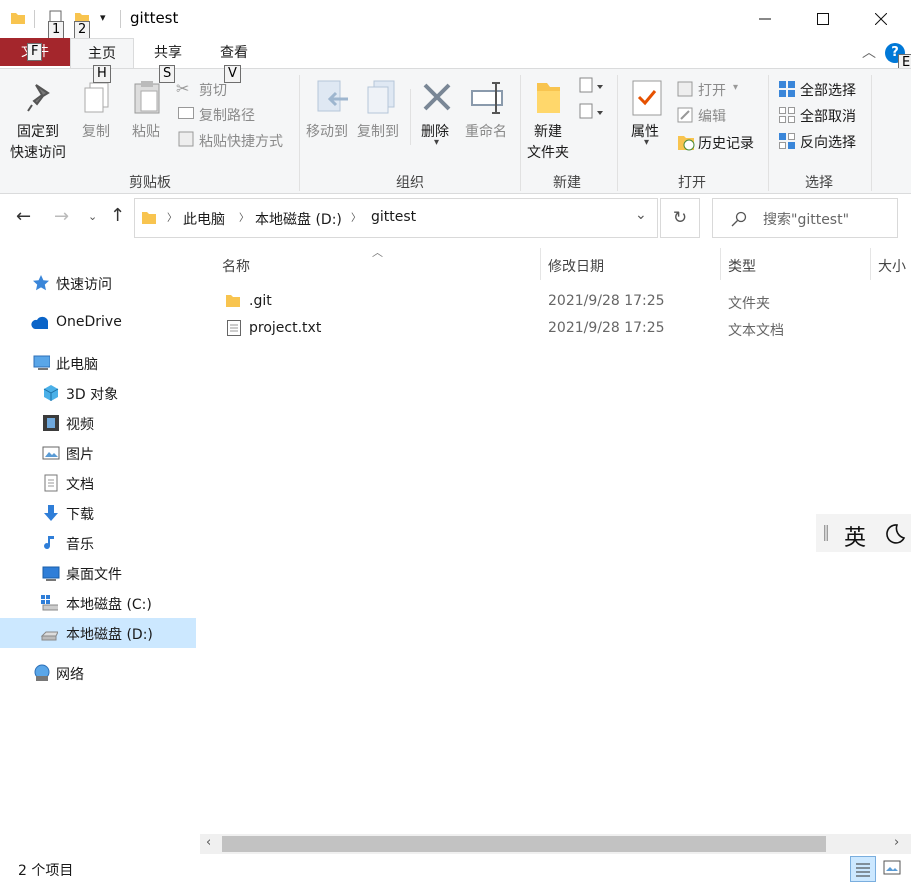 The width and height of the screenshot is (911, 884). Describe the element at coordinates (23, 216) in the screenshot. I see `back-arrow-icon: ←` at that location.